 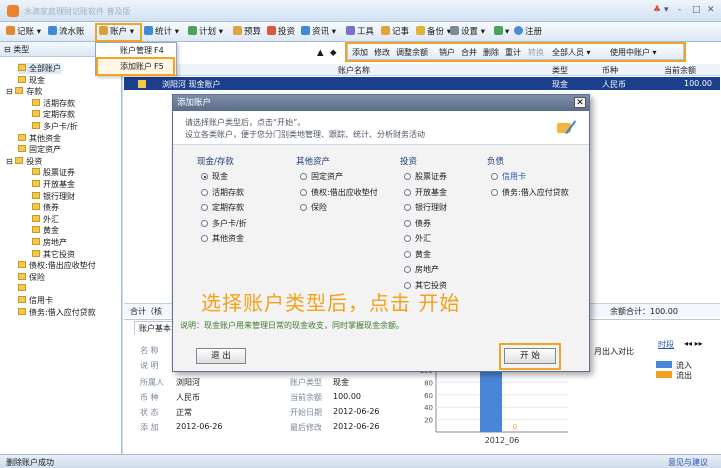 I want to click on col-account-name: 账户名称, so click(x=354, y=70).